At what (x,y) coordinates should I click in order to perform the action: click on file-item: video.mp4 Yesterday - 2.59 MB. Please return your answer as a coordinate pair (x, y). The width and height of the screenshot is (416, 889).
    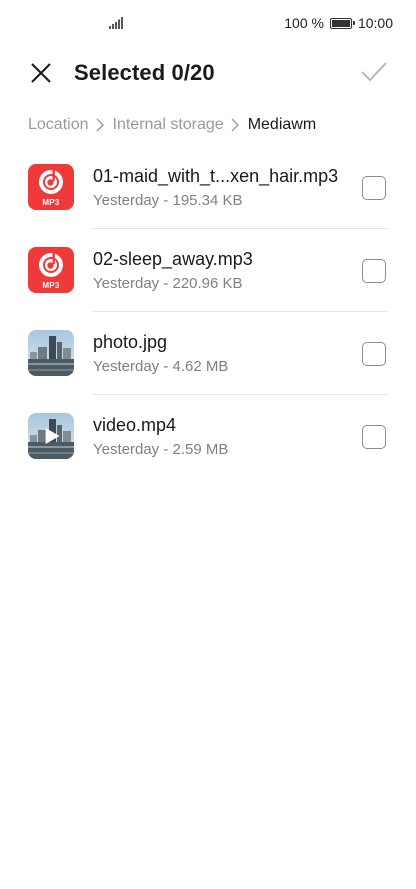
    Looking at the image, I should click on (208, 436).